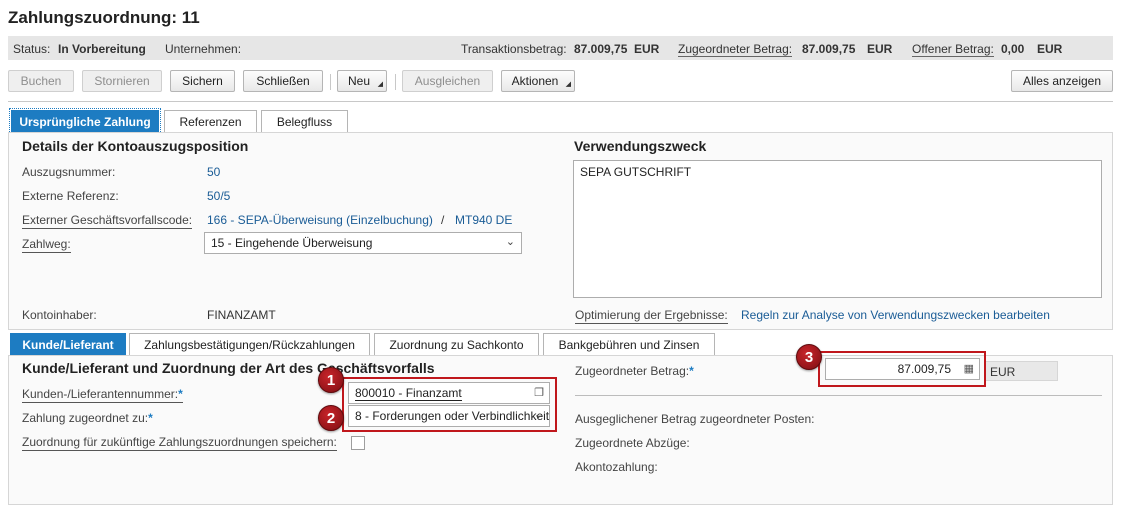 The width and height of the screenshot is (1123, 516). I want to click on kontoinhaber-label: Kontoinhaber:, so click(59, 315).